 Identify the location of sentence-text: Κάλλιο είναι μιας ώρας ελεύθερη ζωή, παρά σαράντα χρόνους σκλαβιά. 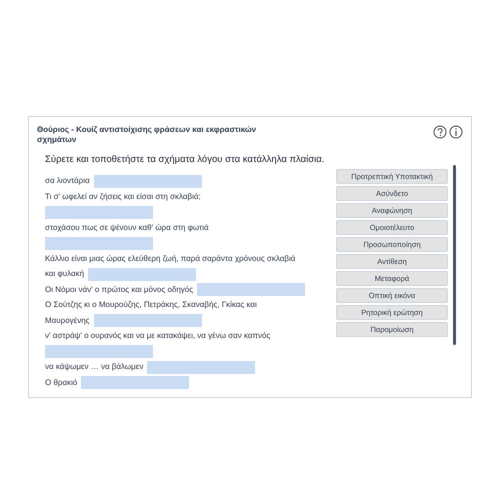
(170, 258).